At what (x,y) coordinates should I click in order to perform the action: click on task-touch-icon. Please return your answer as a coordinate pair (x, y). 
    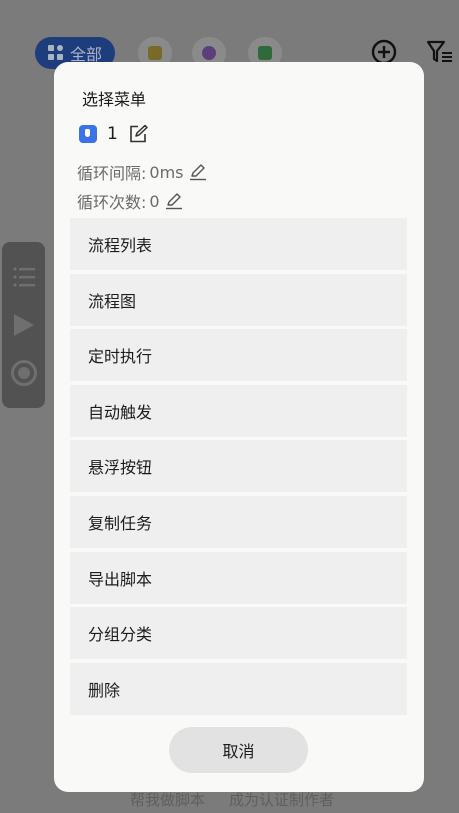
    Looking at the image, I should click on (88, 134).